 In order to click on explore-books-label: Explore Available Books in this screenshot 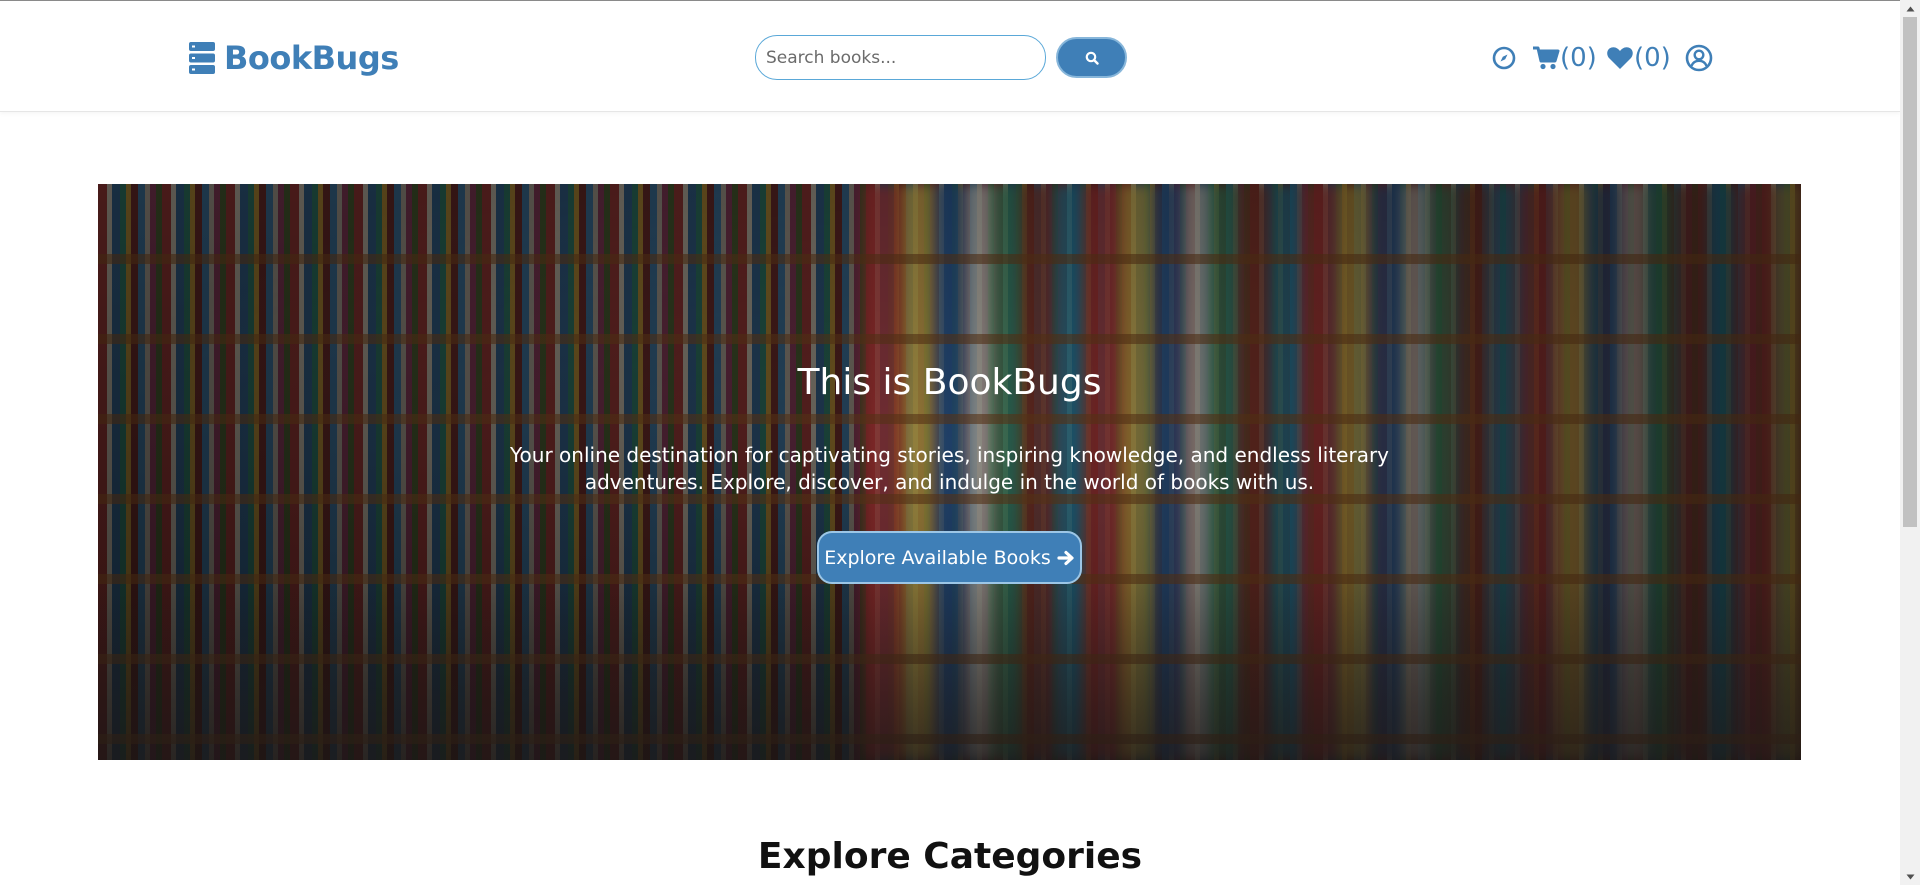, I will do `click(937, 557)`.